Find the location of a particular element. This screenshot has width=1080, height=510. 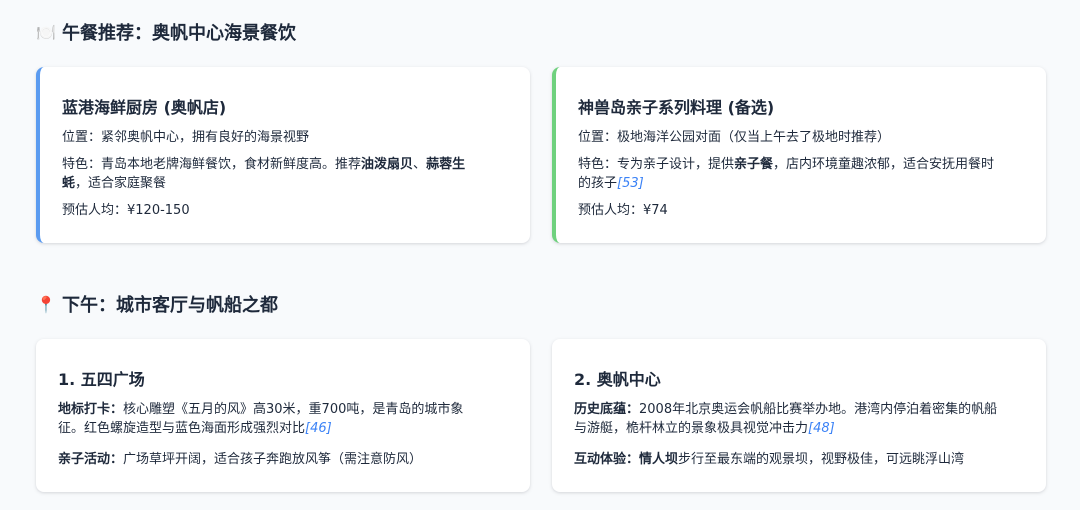

restaurant-features: 特色：青岛本地老牌海鲜餐饮，食材新鲜度高。推荐油泼扇贝、蒜蓉生 蚝，适合家庭聚餐 is located at coordinates (264, 174).